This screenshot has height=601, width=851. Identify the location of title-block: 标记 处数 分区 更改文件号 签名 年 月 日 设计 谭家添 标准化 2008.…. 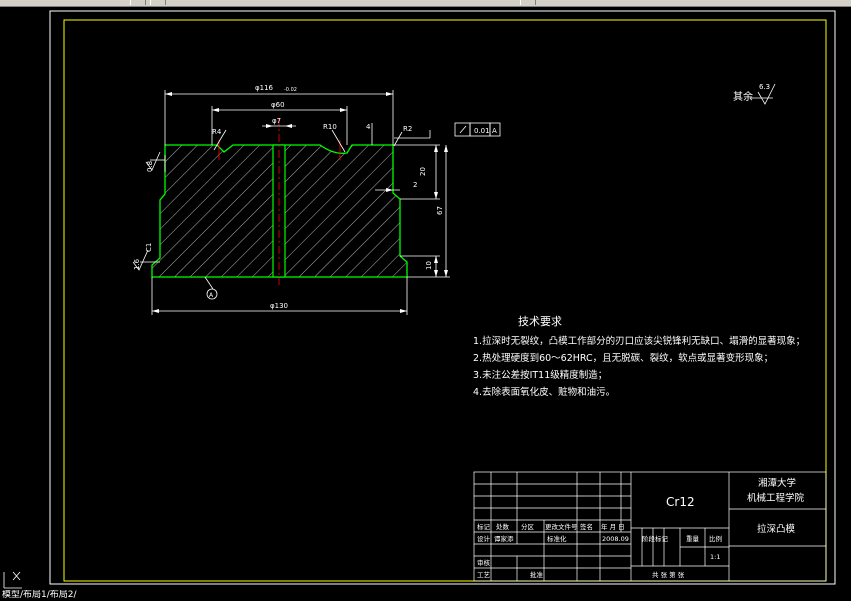
(650, 526).